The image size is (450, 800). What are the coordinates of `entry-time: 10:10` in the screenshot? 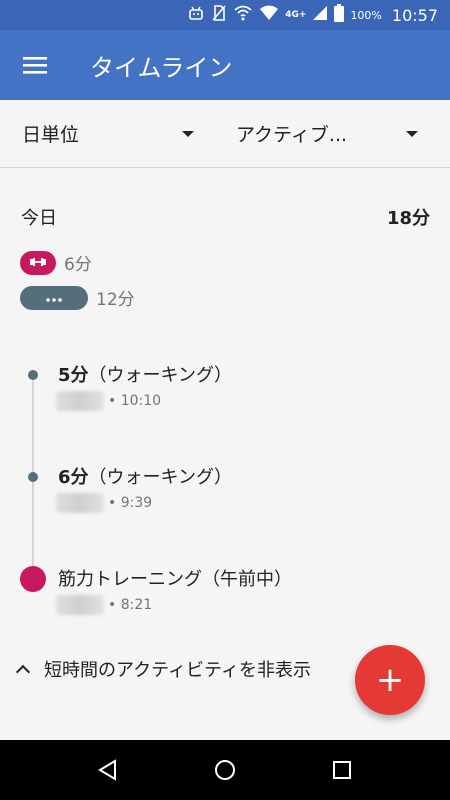 It's located at (141, 401).